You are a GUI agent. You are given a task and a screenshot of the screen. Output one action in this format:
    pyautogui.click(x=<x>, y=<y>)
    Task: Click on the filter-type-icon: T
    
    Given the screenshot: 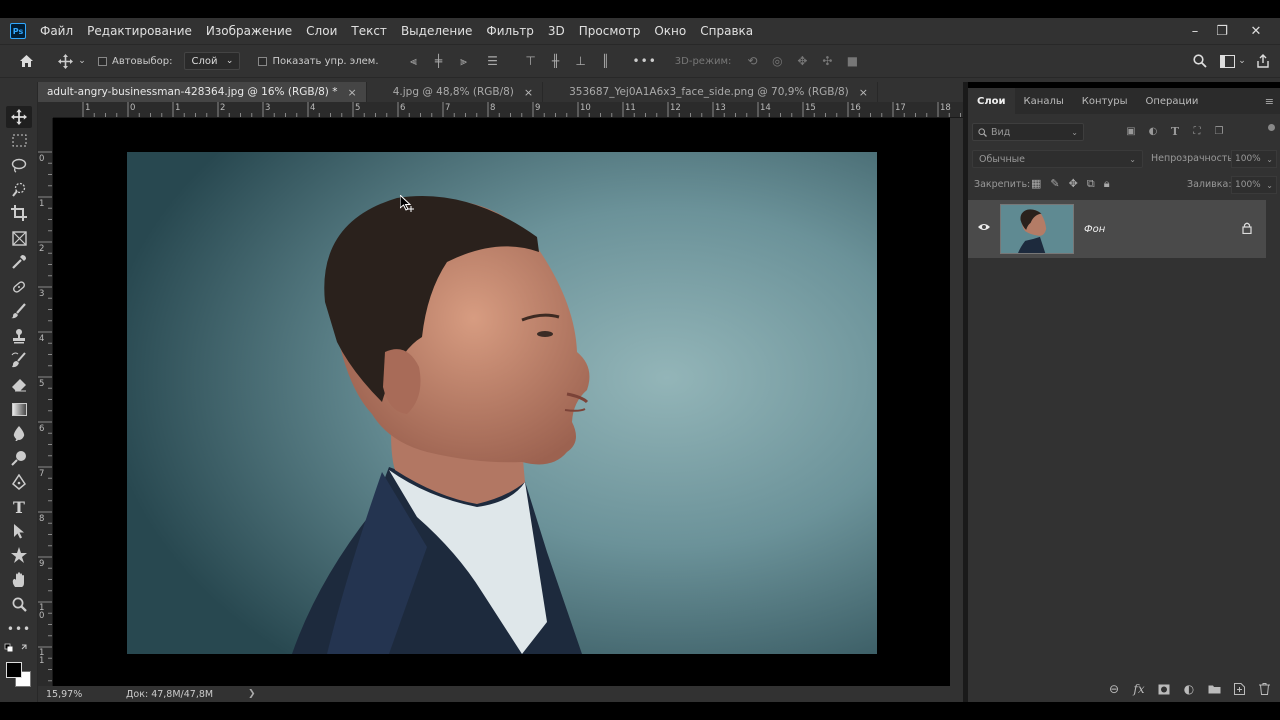 What is the action you would take?
    pyautogui.click(x=1175, y=131)
    